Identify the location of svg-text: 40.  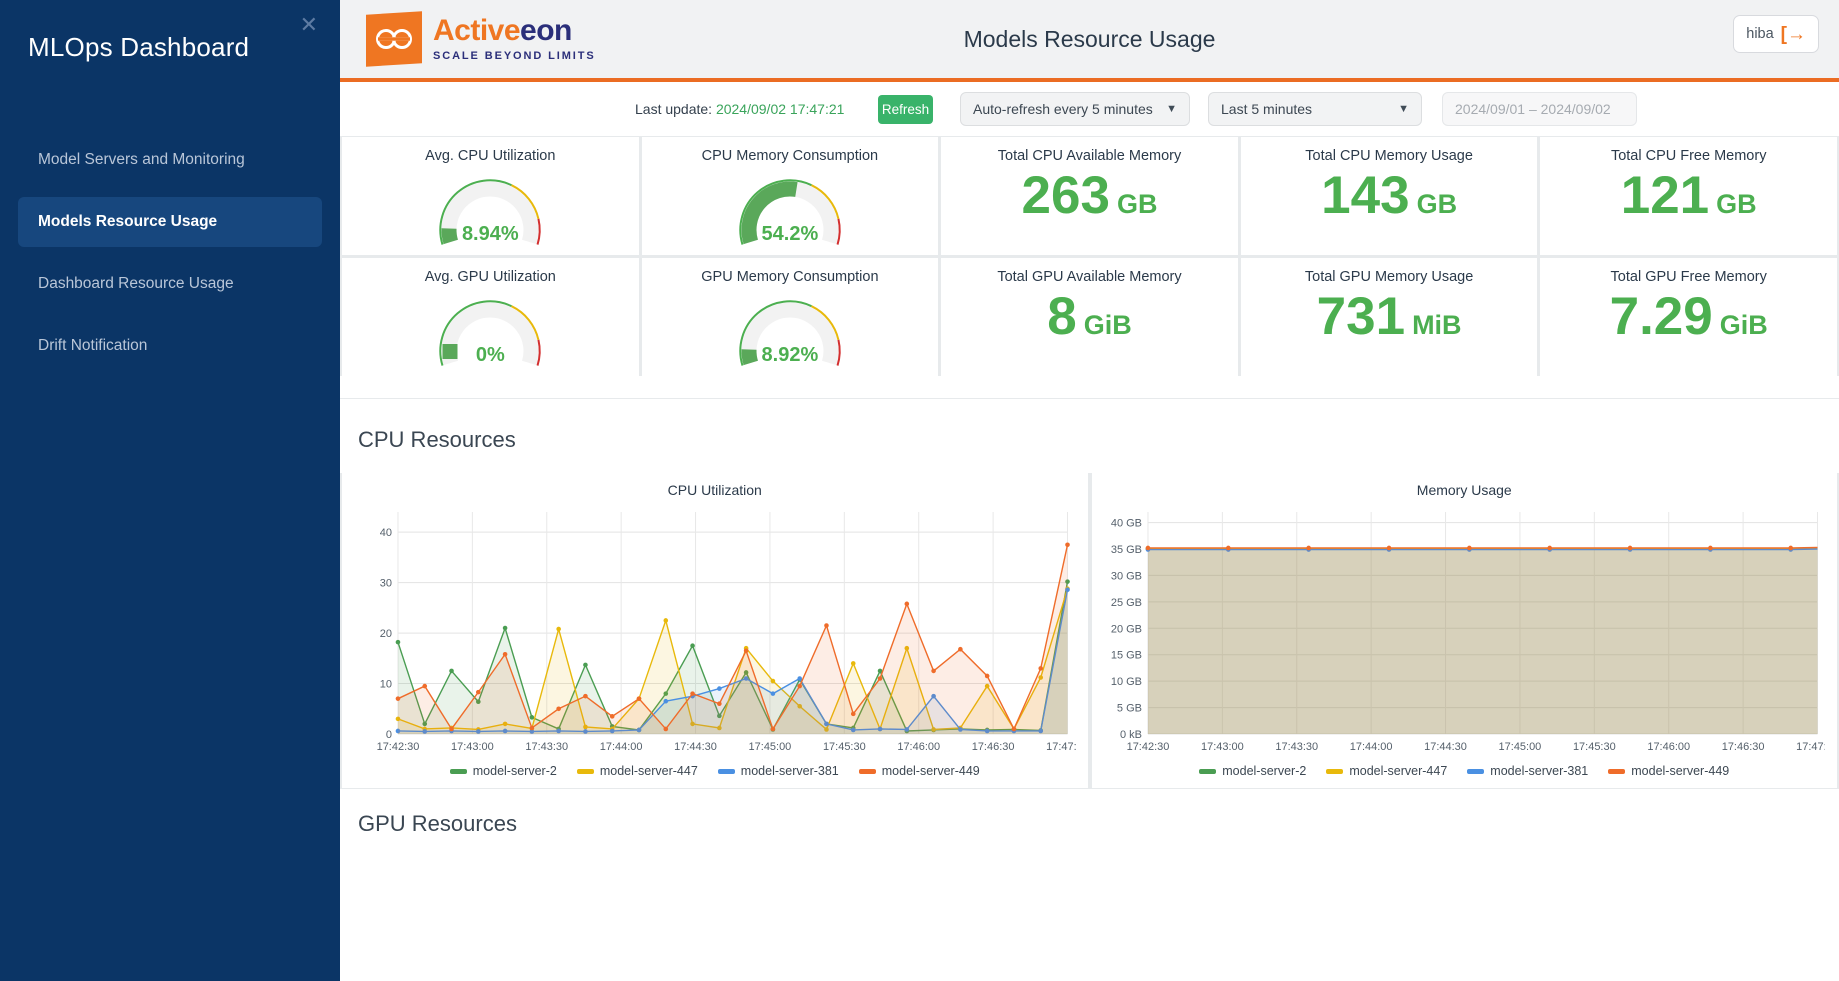
(386, 533).